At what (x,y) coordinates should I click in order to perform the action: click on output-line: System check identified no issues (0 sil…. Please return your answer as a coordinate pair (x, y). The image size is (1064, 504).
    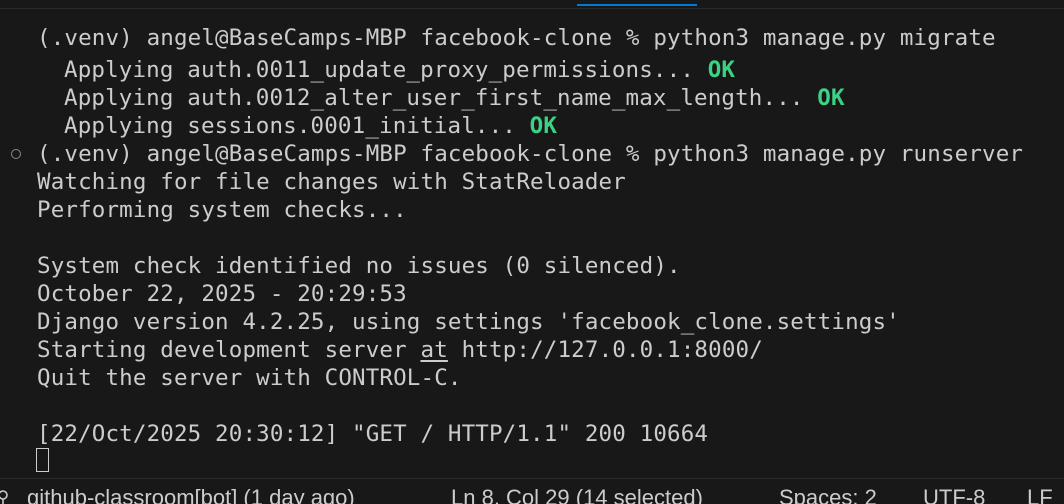
    Looking at the image, I should click on (359, 266).